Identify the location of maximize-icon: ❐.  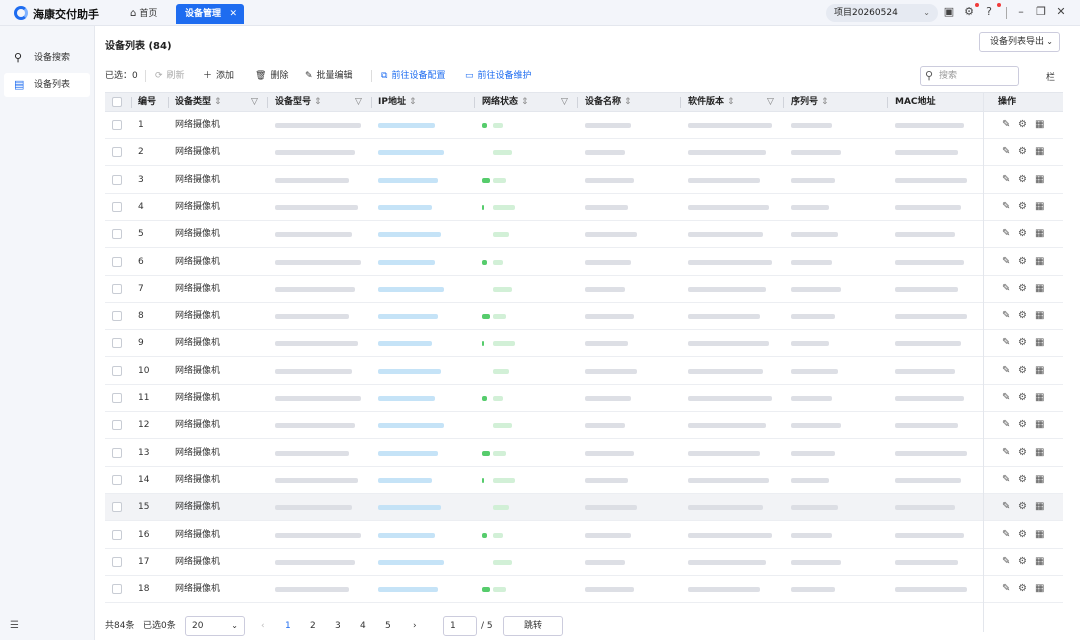
(1041, 12).